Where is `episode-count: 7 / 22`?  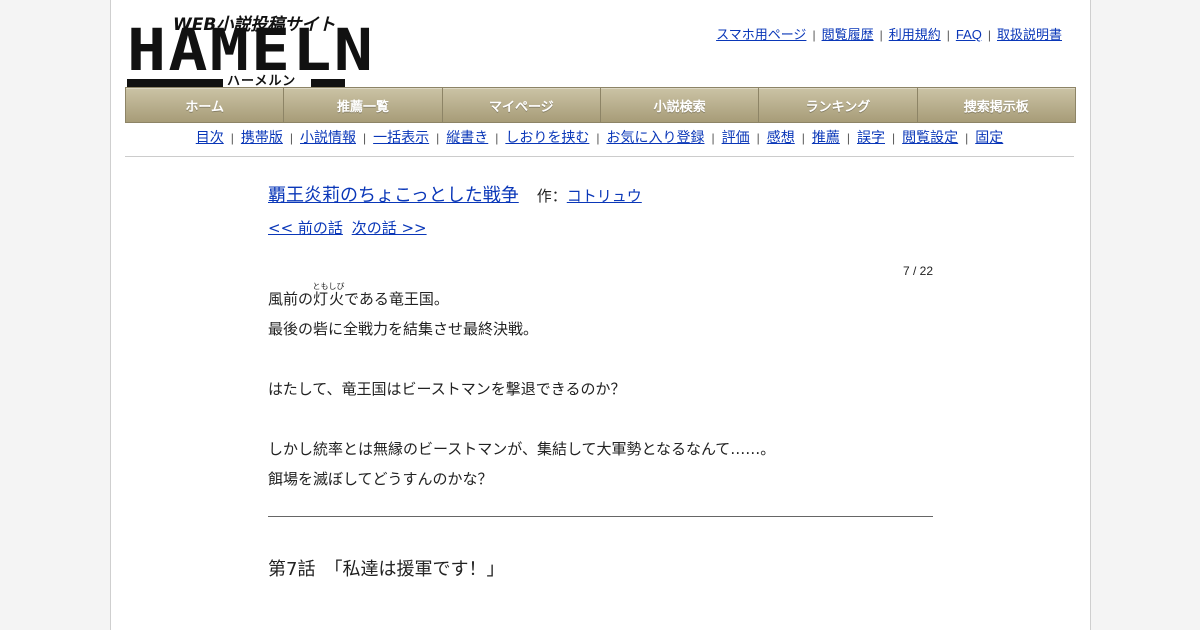 episode-count: 7 / 22 is located at coordinates (917, 271).